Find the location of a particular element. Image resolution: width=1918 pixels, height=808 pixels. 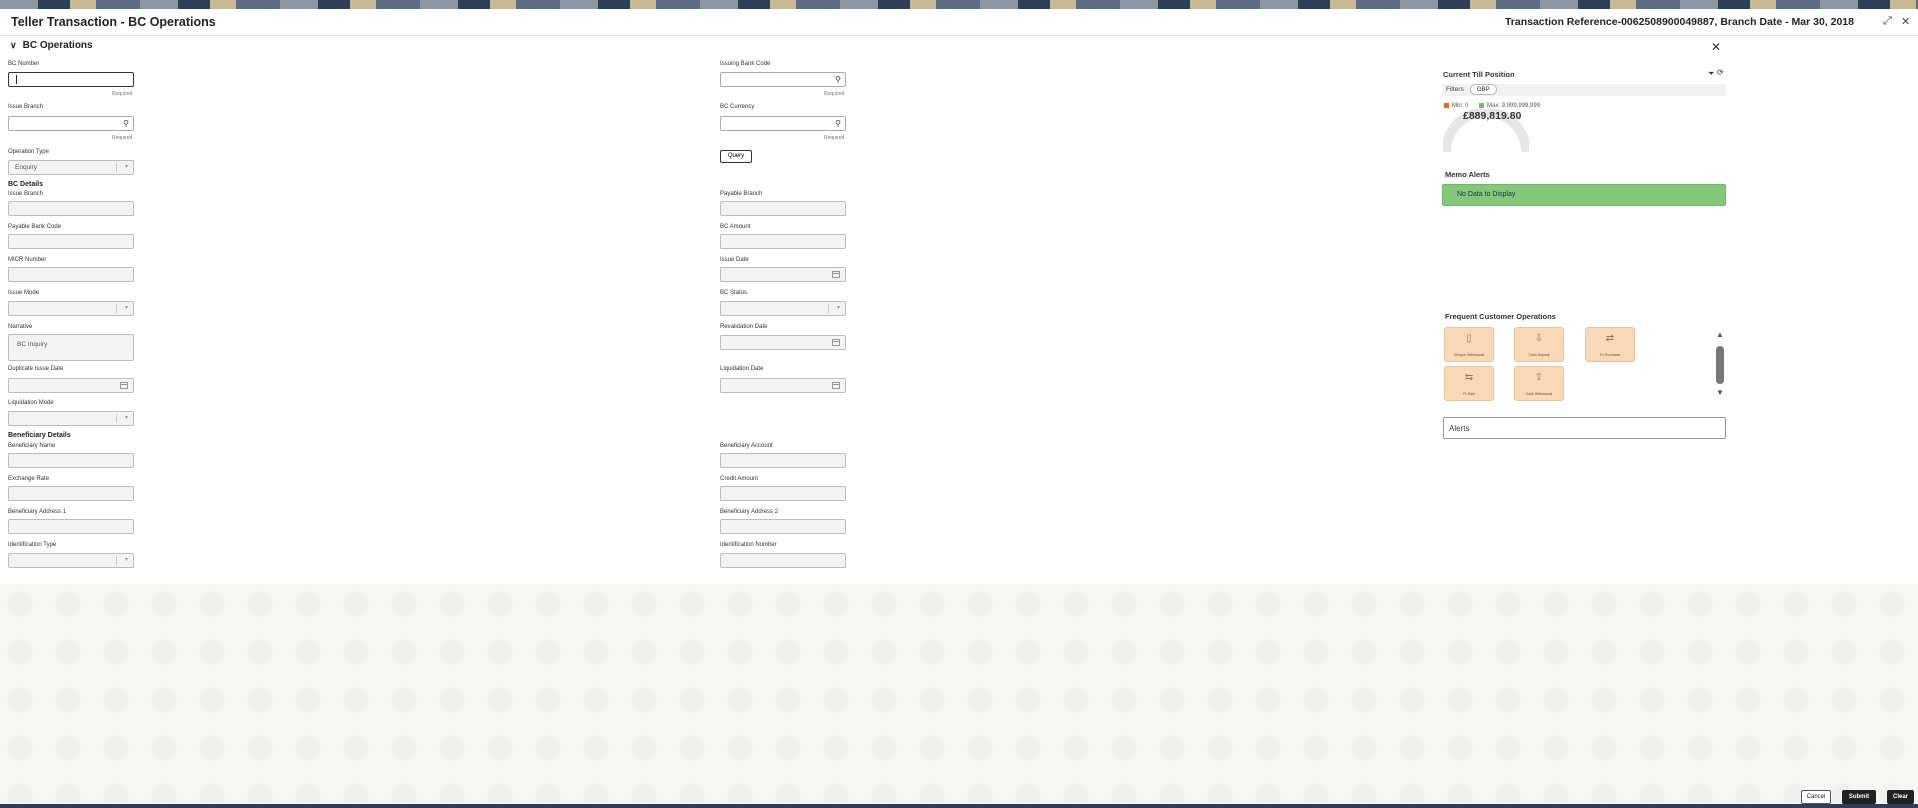

cheque-icon: ▯ is located at coordinates (1469, 338).